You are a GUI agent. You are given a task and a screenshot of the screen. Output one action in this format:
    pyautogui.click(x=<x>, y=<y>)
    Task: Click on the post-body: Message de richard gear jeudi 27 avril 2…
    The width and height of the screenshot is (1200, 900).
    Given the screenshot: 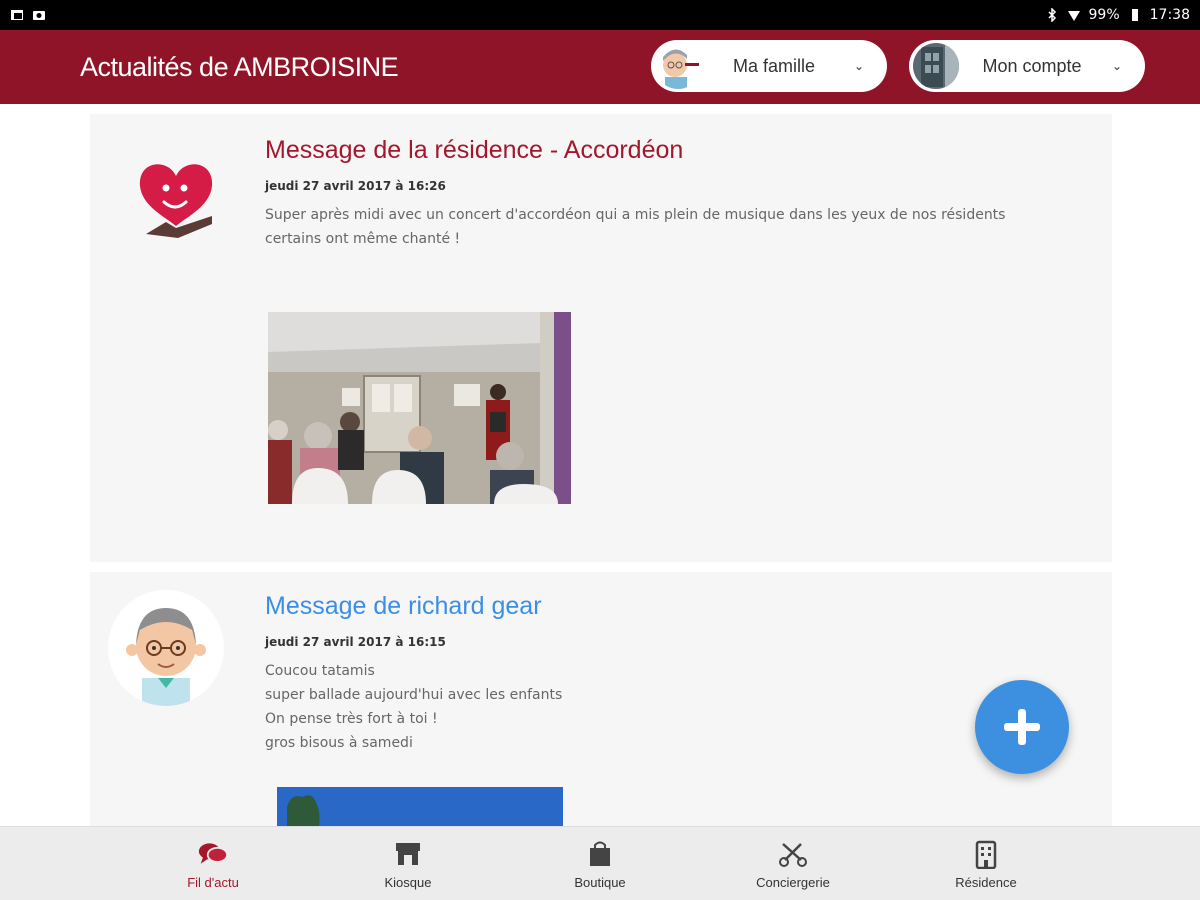 What is the action you would take?
    pyautogui.click(x=668, y=673)
    